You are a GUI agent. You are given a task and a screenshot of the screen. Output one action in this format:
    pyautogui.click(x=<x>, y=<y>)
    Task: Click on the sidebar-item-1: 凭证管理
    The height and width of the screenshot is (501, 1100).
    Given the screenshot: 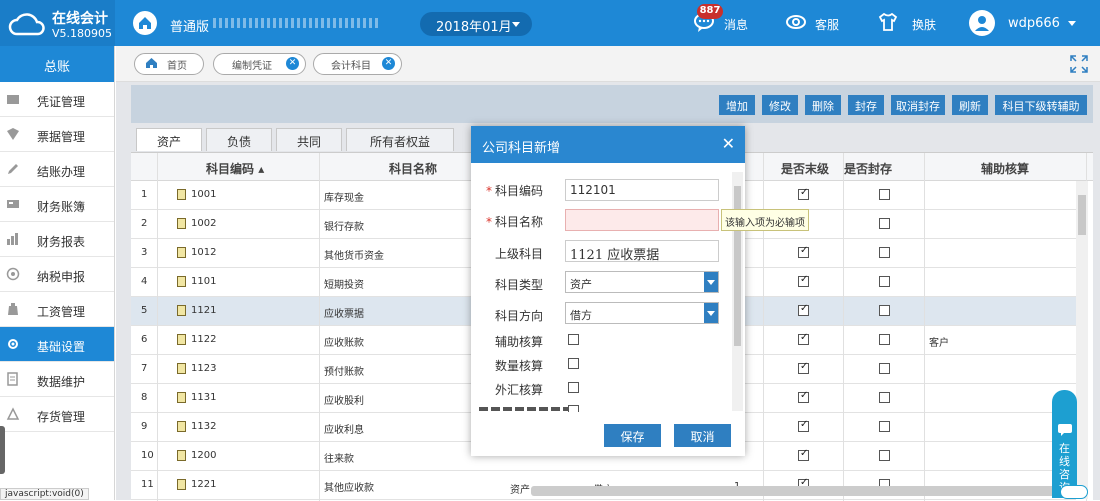 What is the action you would take?
    pyautogui.click(x=57, y=99)
    